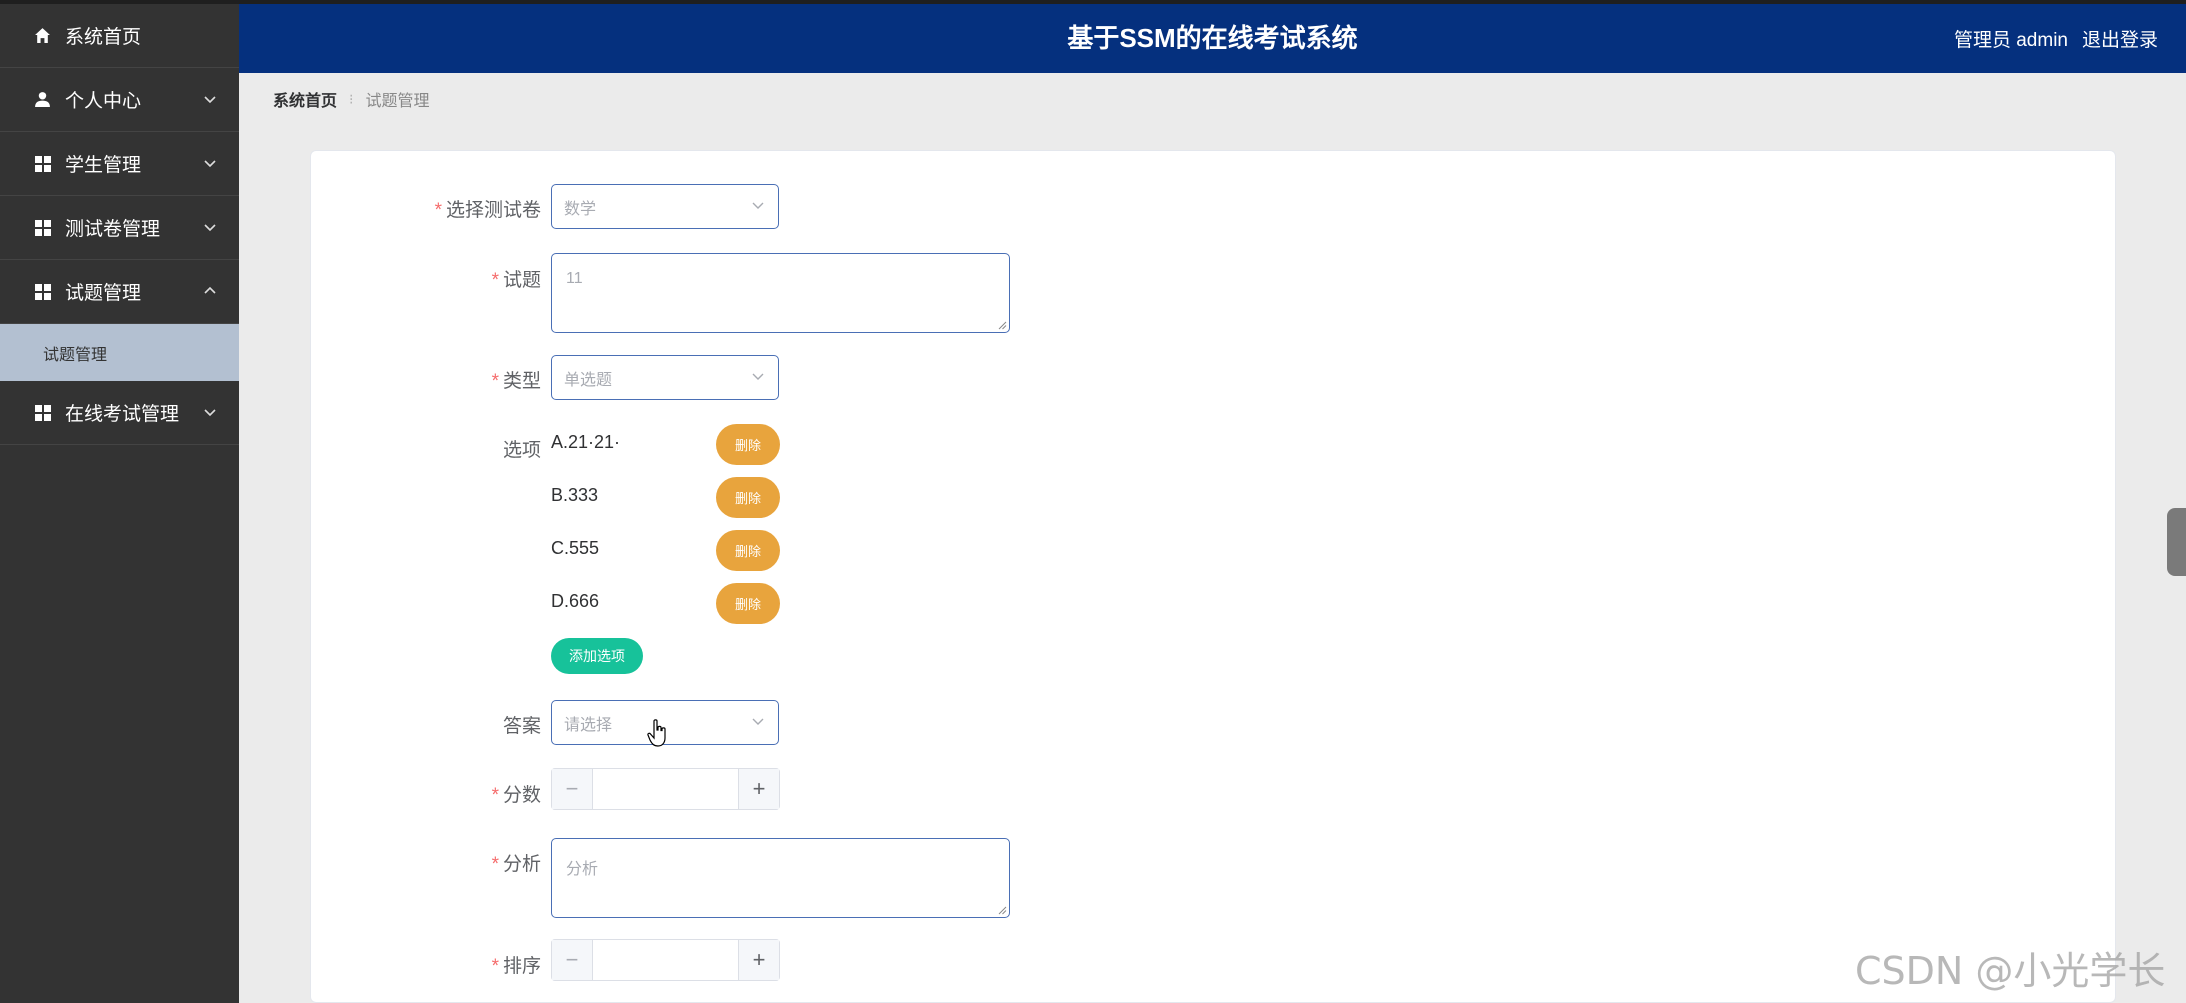 The height and width of the screenshot is (1003, 2186). I want to click on paper-select: 数学, so click(665, 206).